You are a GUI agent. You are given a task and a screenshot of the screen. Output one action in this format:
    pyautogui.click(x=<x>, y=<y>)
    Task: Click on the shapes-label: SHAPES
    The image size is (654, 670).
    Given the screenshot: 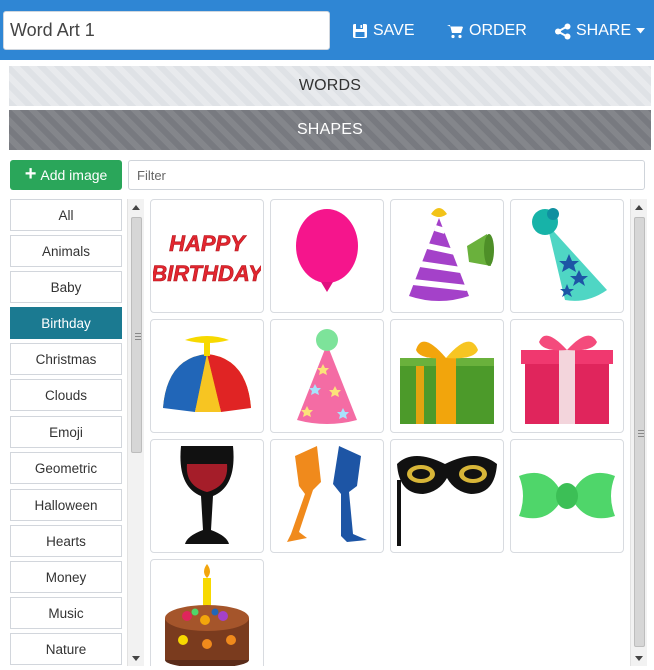 What is the action you would take?
    pyautogui.click(x=330, y=129)
    